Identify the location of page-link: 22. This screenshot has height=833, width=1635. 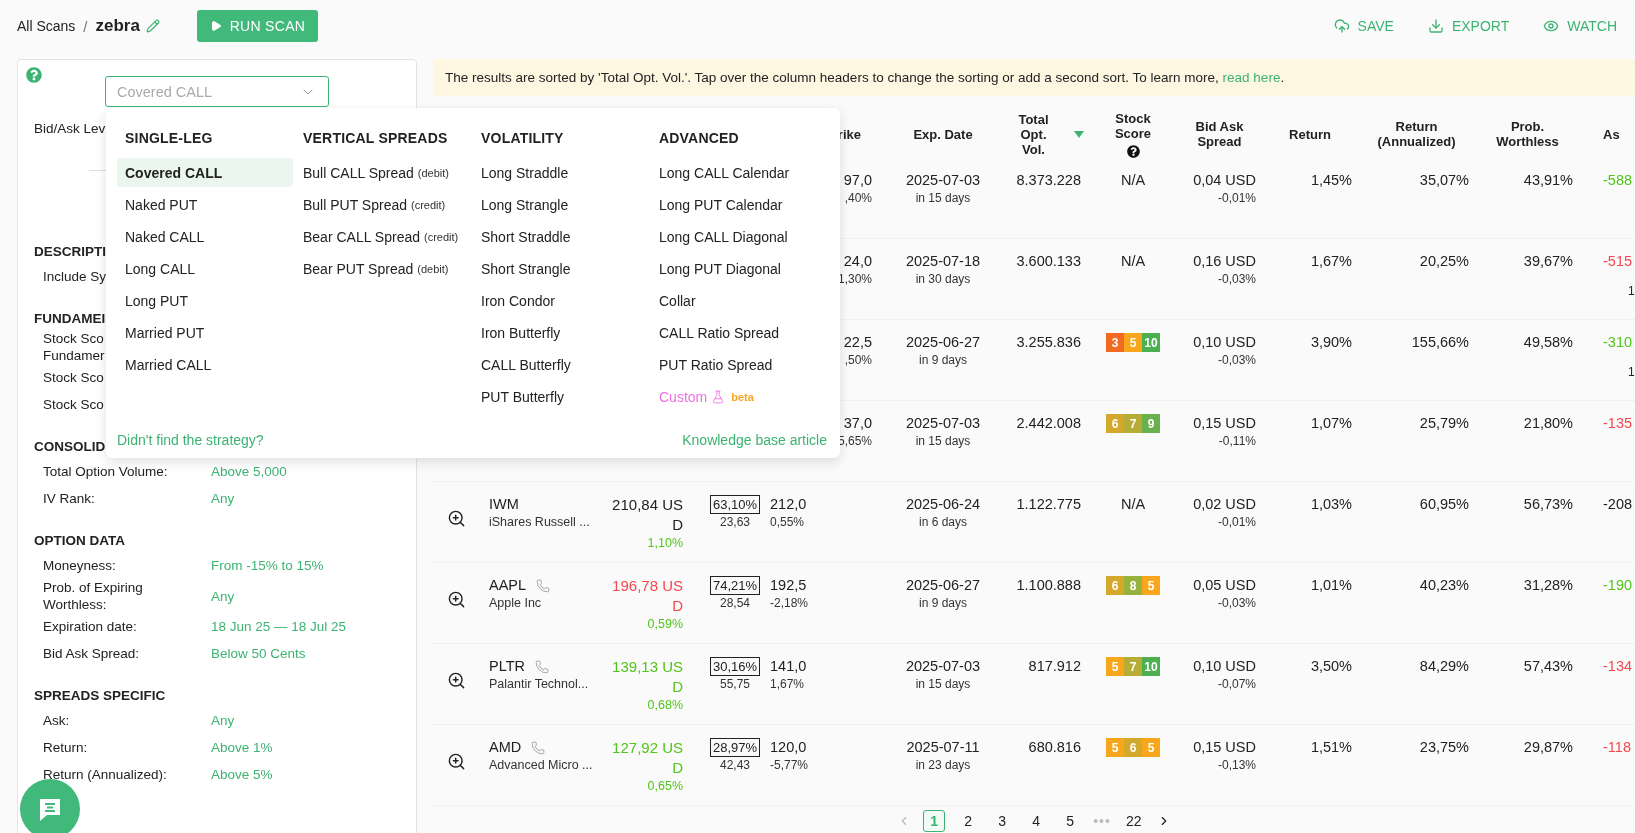
(1133, 821).